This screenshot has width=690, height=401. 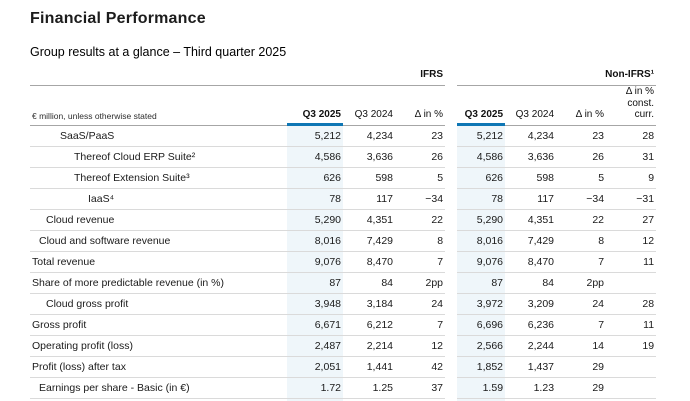 I want to click on cell-value: 8,470, so click(x=369, y=262).